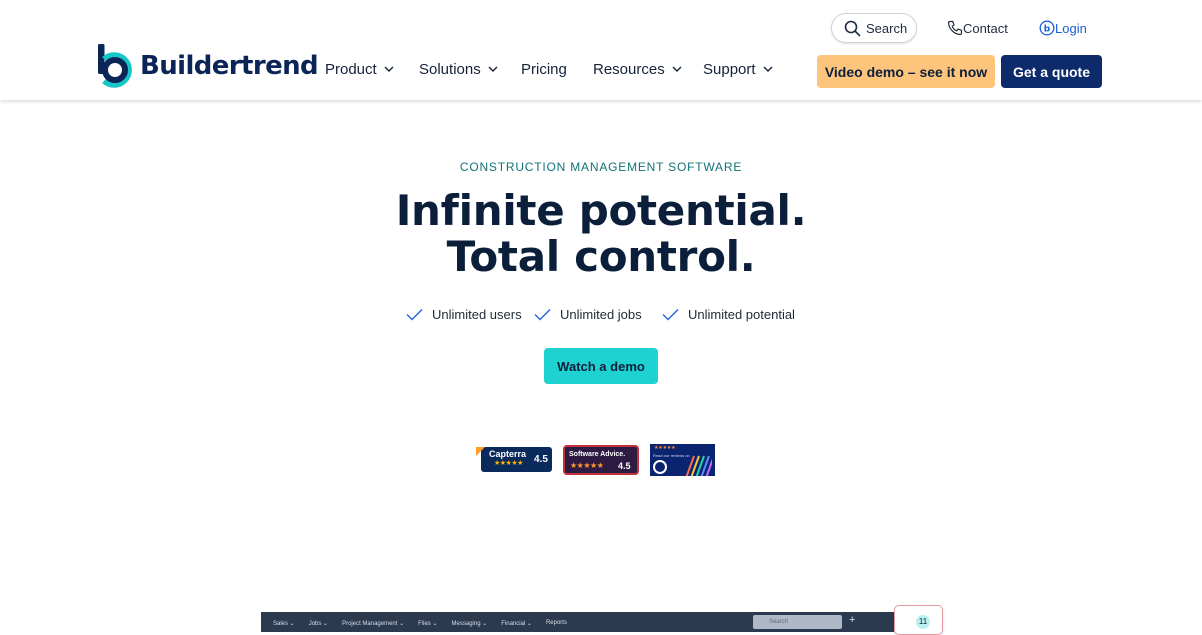 This screenshot has height=635, width=1202. I want to click on capterra-badge: Capterra ★★★★★ 4.5, so click(514, 459).